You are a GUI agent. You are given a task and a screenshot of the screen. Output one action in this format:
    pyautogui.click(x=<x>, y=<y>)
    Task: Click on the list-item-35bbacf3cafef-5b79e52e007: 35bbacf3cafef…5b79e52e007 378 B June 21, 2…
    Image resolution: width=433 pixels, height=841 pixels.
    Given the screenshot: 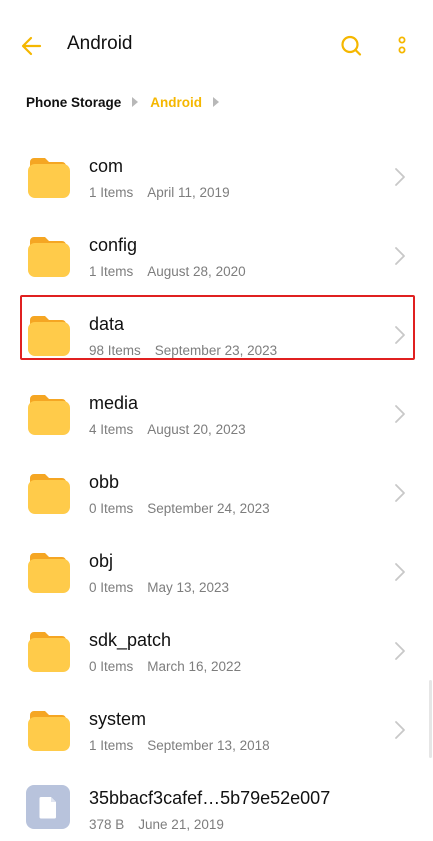 What is the action you would take?
    pyautogui.click(x=216, y=804)
    